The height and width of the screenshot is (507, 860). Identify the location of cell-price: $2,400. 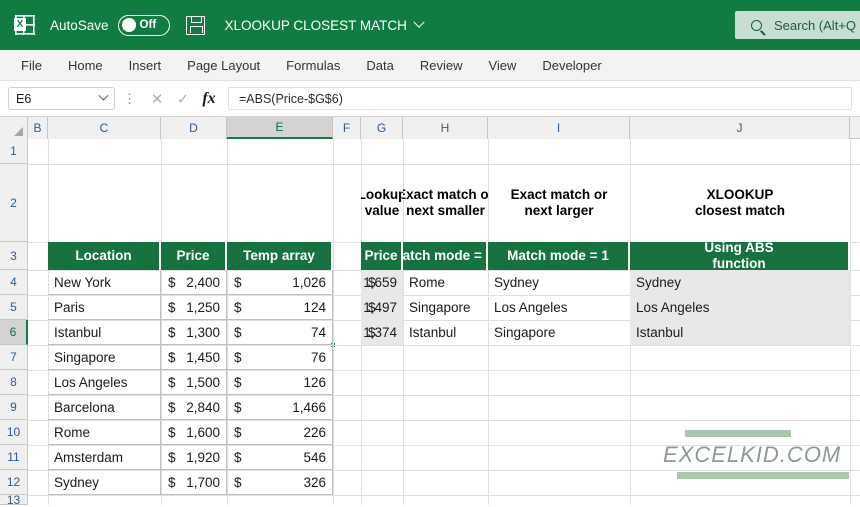
(194, 282).